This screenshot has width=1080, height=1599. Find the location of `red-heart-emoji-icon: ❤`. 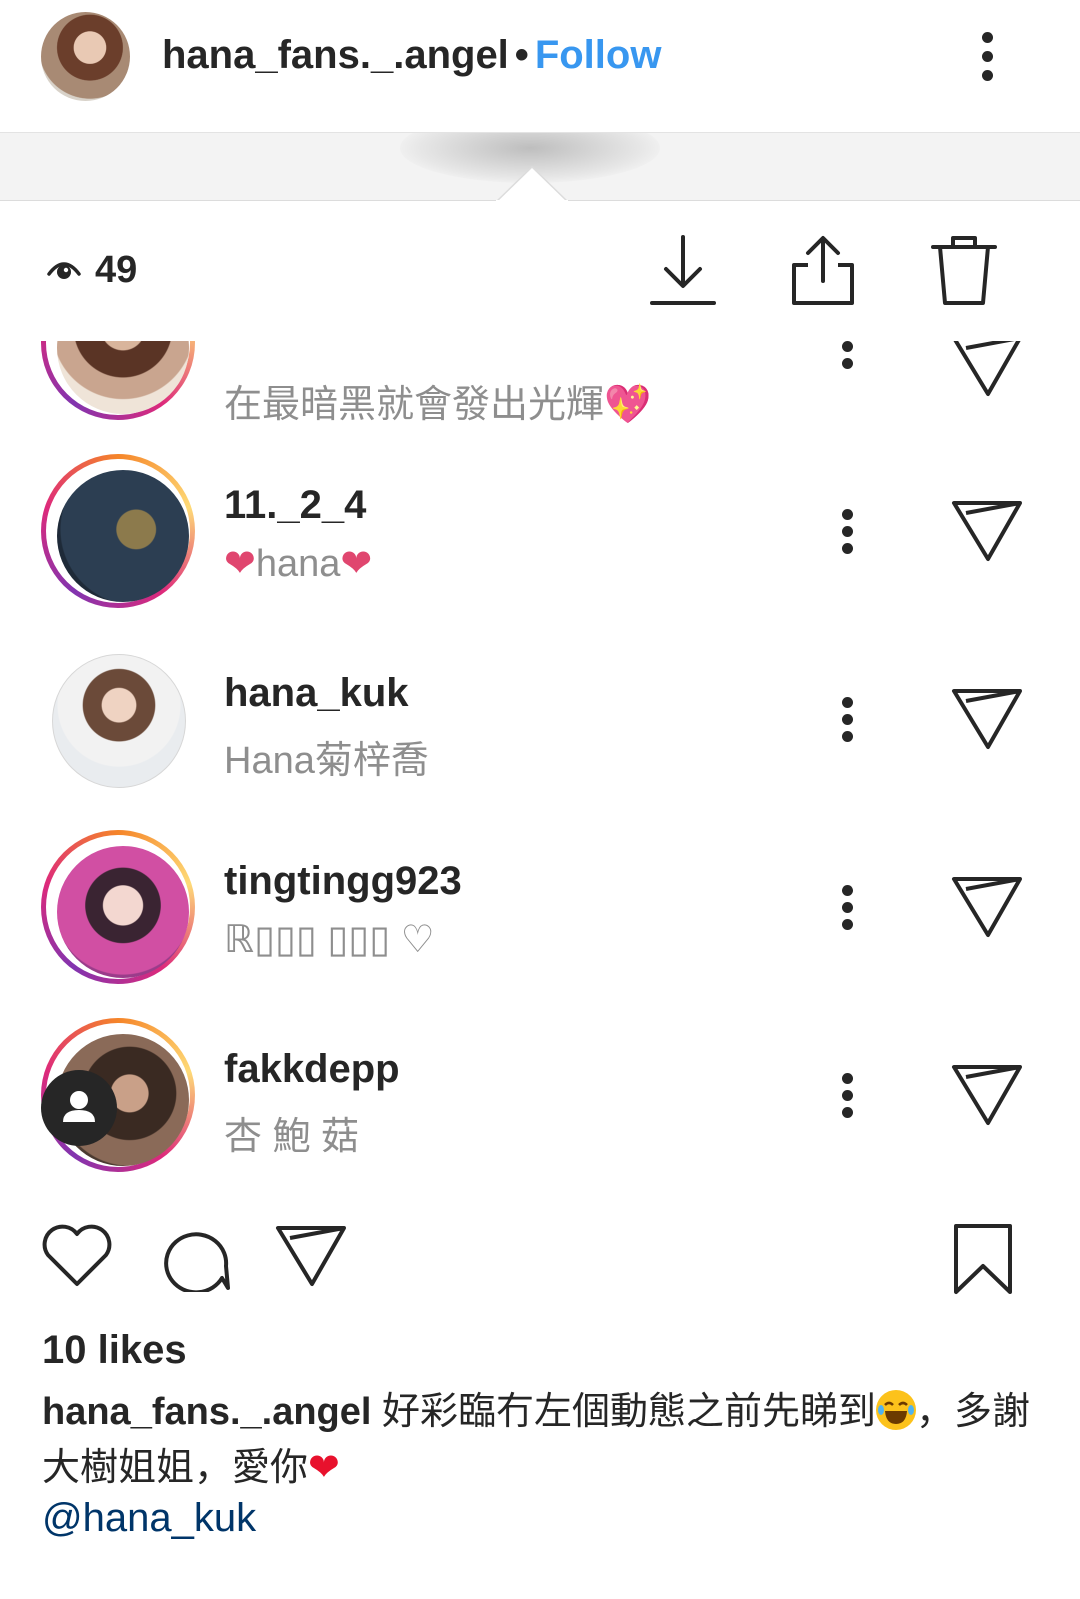

red-heart-emoji-icon: ❤ is located at coordinates (324, 1468).